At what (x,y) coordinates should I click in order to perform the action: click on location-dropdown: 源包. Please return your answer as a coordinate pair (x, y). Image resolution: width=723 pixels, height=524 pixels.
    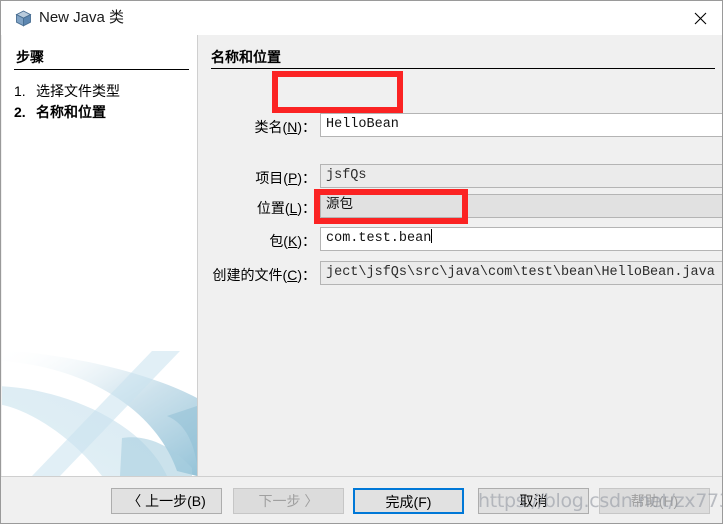
    Looking at the image, I should click on (521, 206).